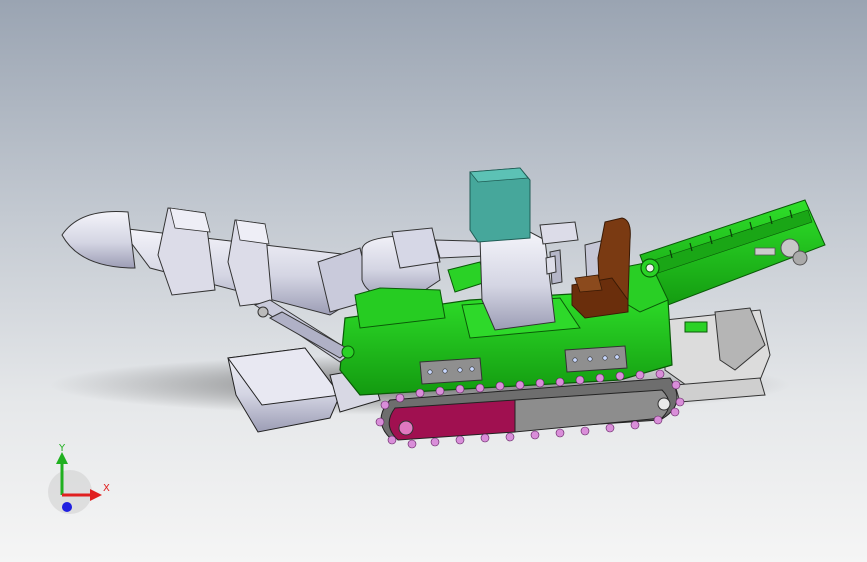 This screenshot has height=562, width=867. I want to click on rear-stabilizer, so click(717, 355).